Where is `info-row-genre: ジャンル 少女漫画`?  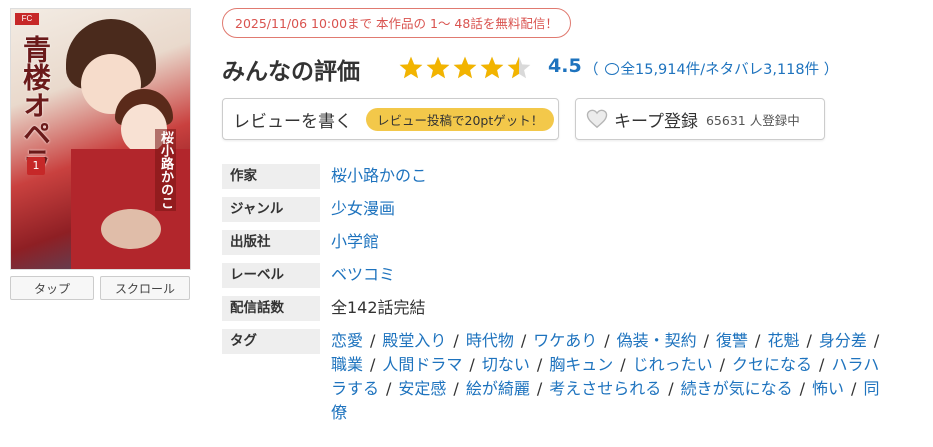 info-row-genre: ジャンル 少女漫画 is located at coordinates (572, 209).